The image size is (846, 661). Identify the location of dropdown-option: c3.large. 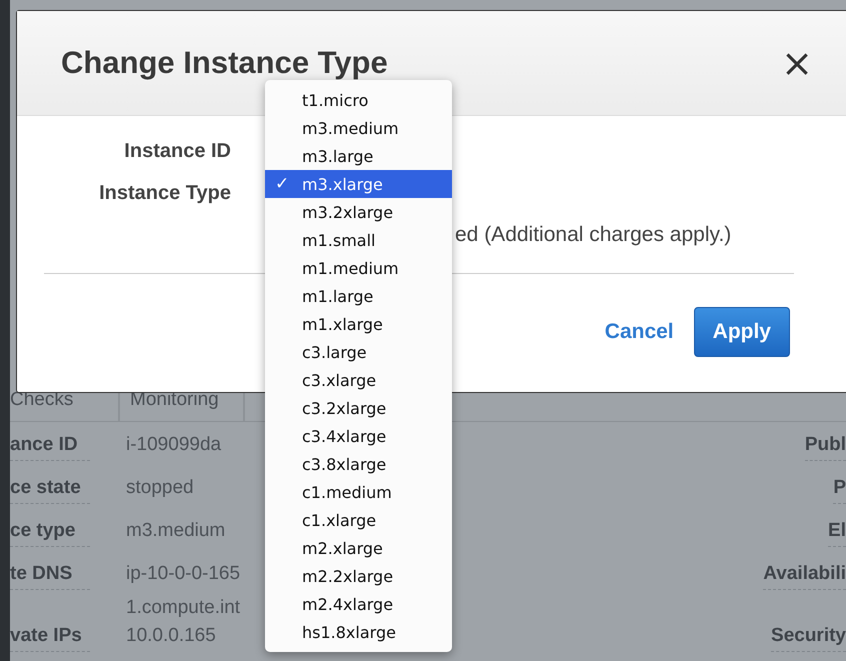
(358, 352).